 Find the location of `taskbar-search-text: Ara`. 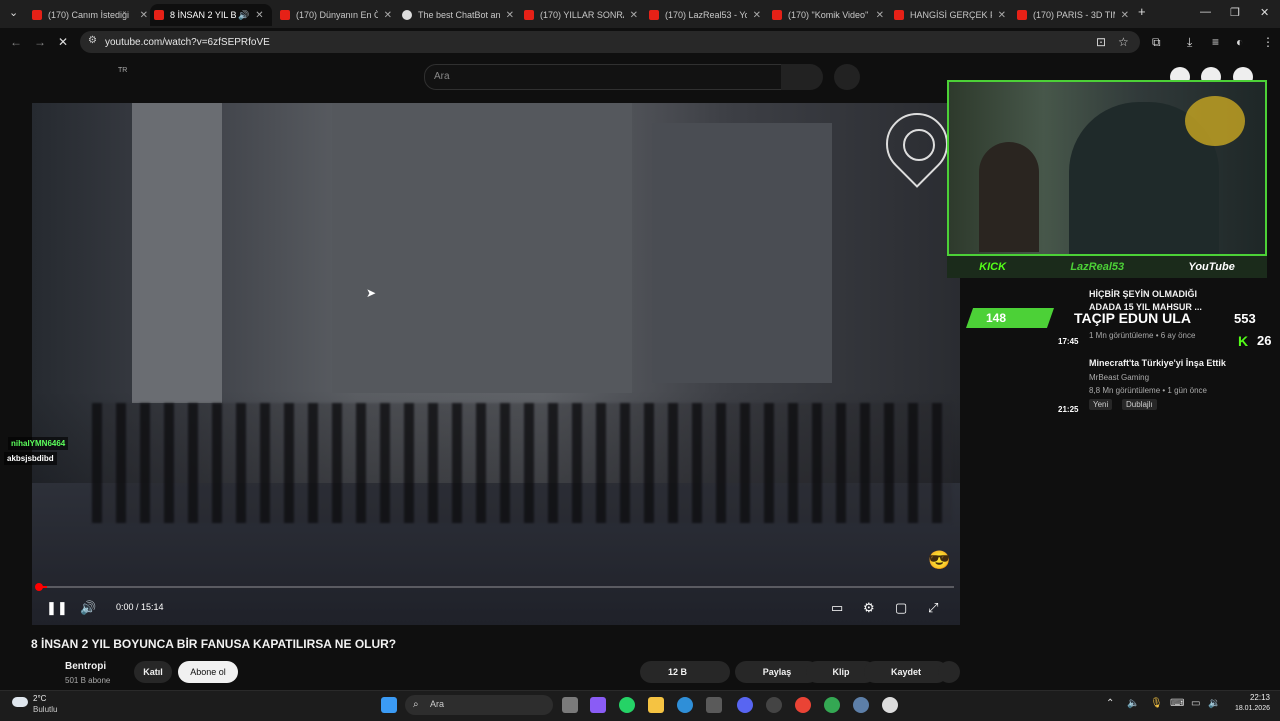

taskbar-search-text: Ara is located at coordinates (437, 704).